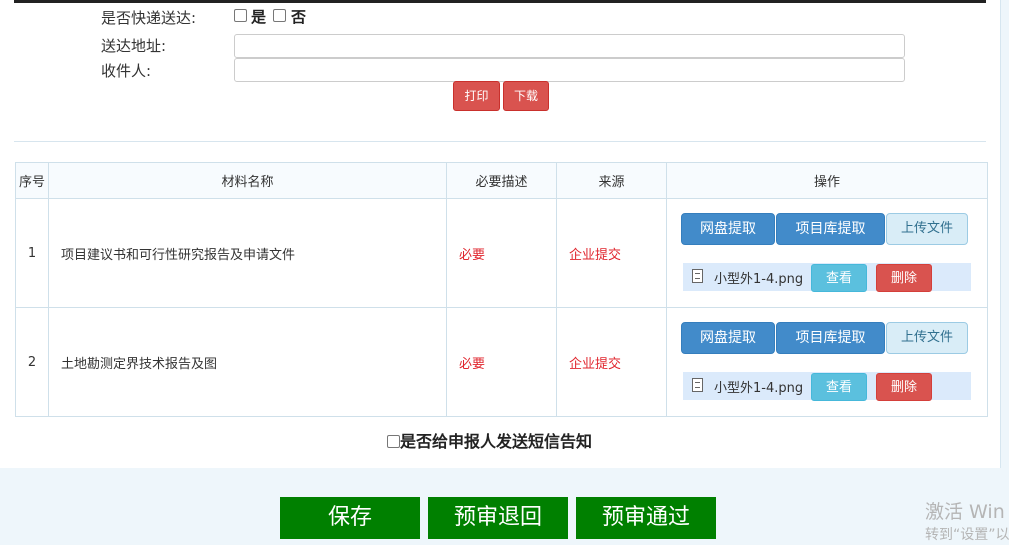  I want to click on header-material-name: 材料名称, so click(247, 180).